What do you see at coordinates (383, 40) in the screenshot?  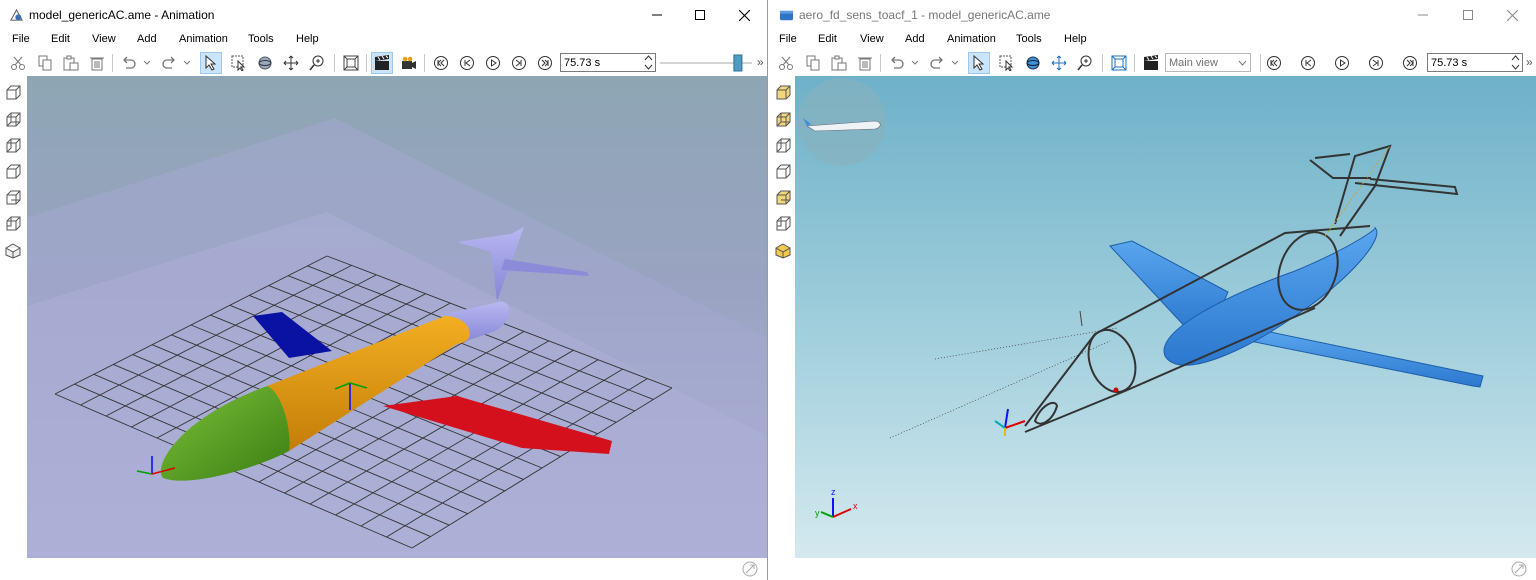 I see `menu-bar: File Edit View Add Animation Tools Help` at bounding box center [383, 40].